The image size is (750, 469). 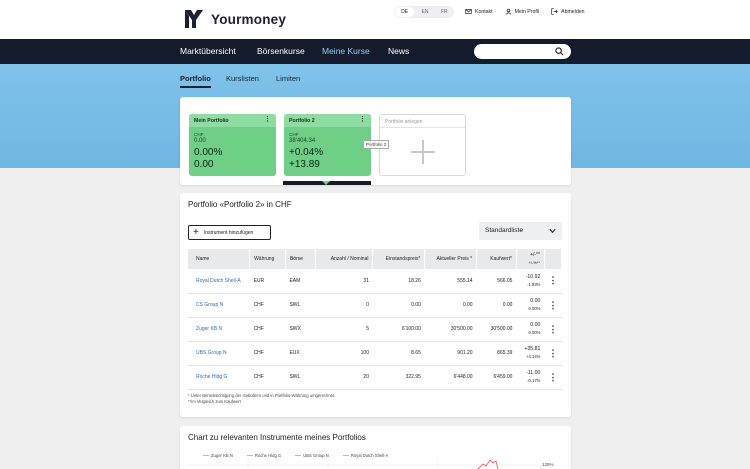 I want to click on change-cell: -10.92 -1.93%, so click(x=530, y=281).